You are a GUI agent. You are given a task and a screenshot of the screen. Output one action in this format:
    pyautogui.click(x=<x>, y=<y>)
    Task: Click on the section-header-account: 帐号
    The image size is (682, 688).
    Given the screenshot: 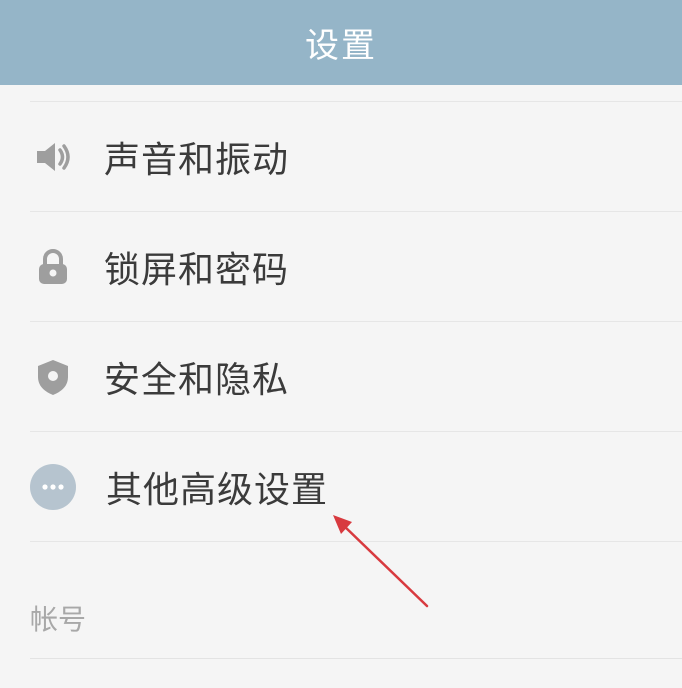 What is the action you would take?
    pyautogui.click(x=58, y=619)
    